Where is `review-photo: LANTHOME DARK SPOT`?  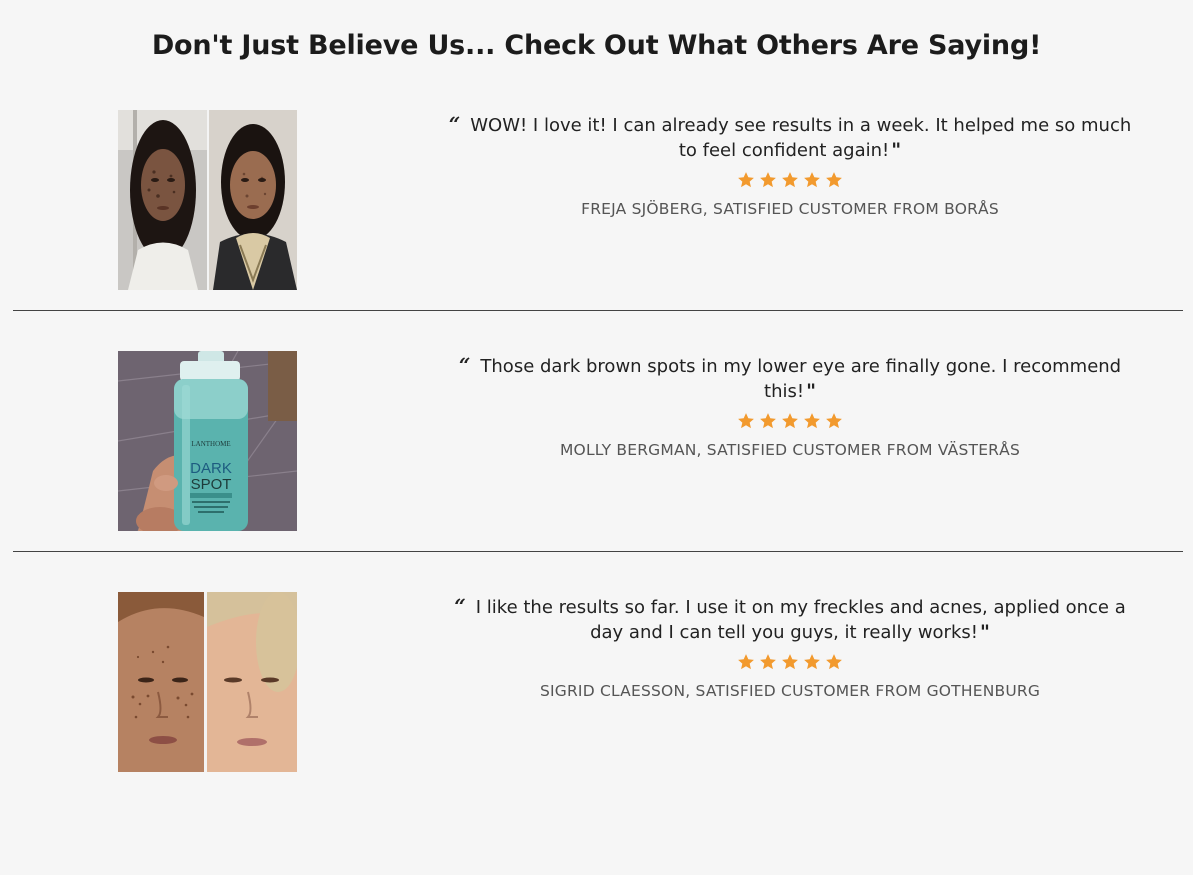 review-photo: LANTHOME DARK SPOT is located at coordinates (207, 441).